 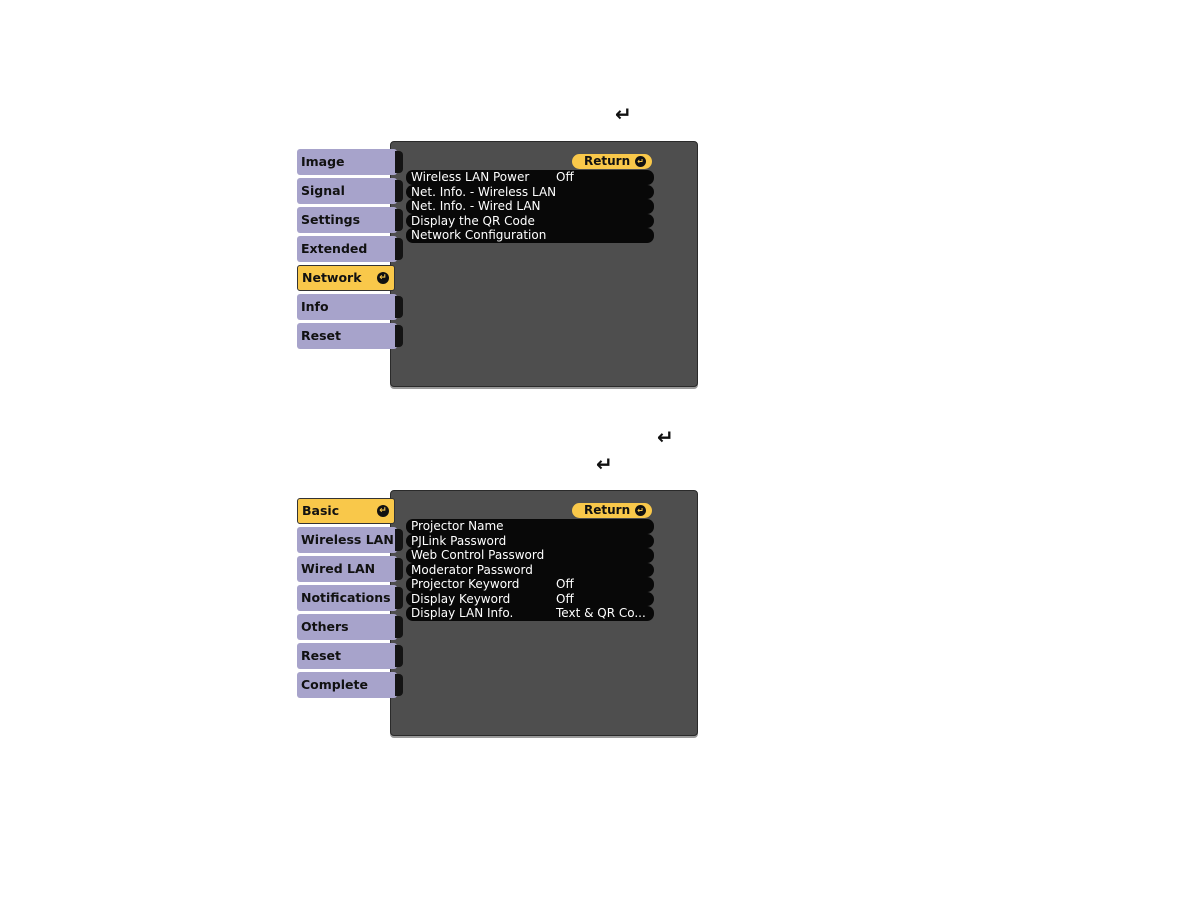 I want to click on sidebar-item-label: Basic, so click(x=321, y=510).